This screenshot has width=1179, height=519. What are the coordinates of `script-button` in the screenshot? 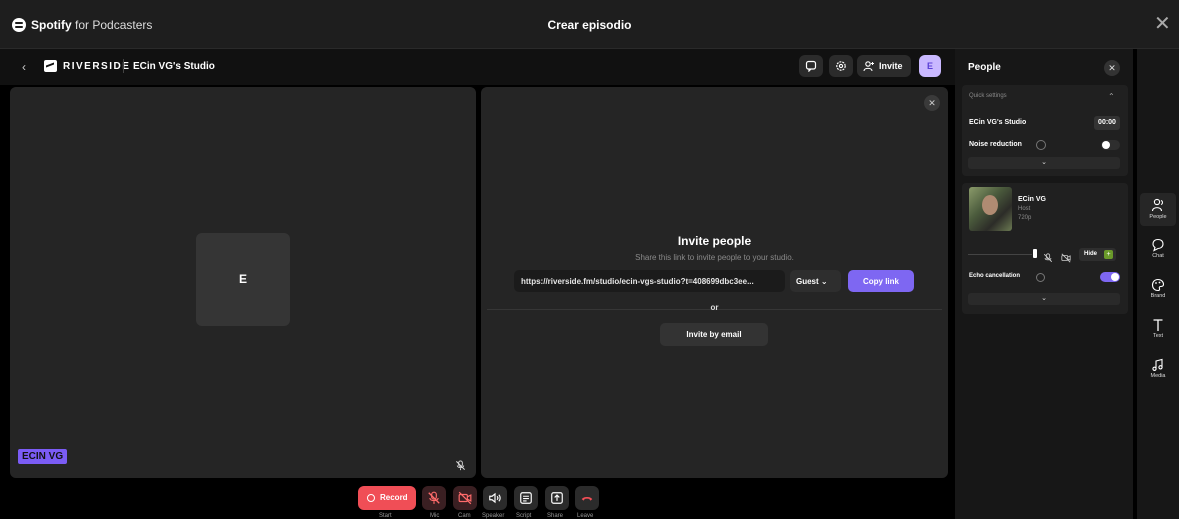 It's located at (526, 498).